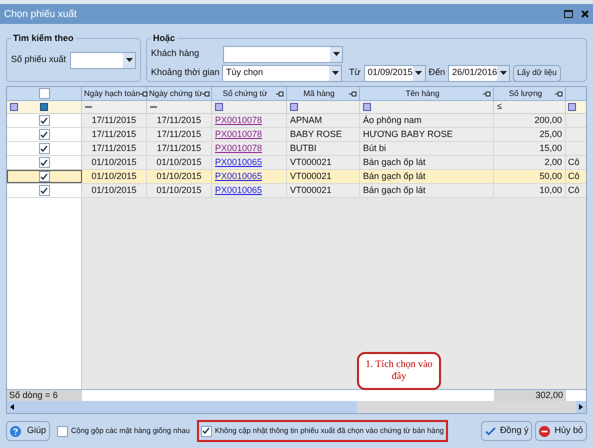 Image resolution: width=593 pixels, height=448 pixels. What do you see at coordinates (427, 93) in the screenshot?
I see `column-header: Tên hàng` at bounding box center [427, 93].